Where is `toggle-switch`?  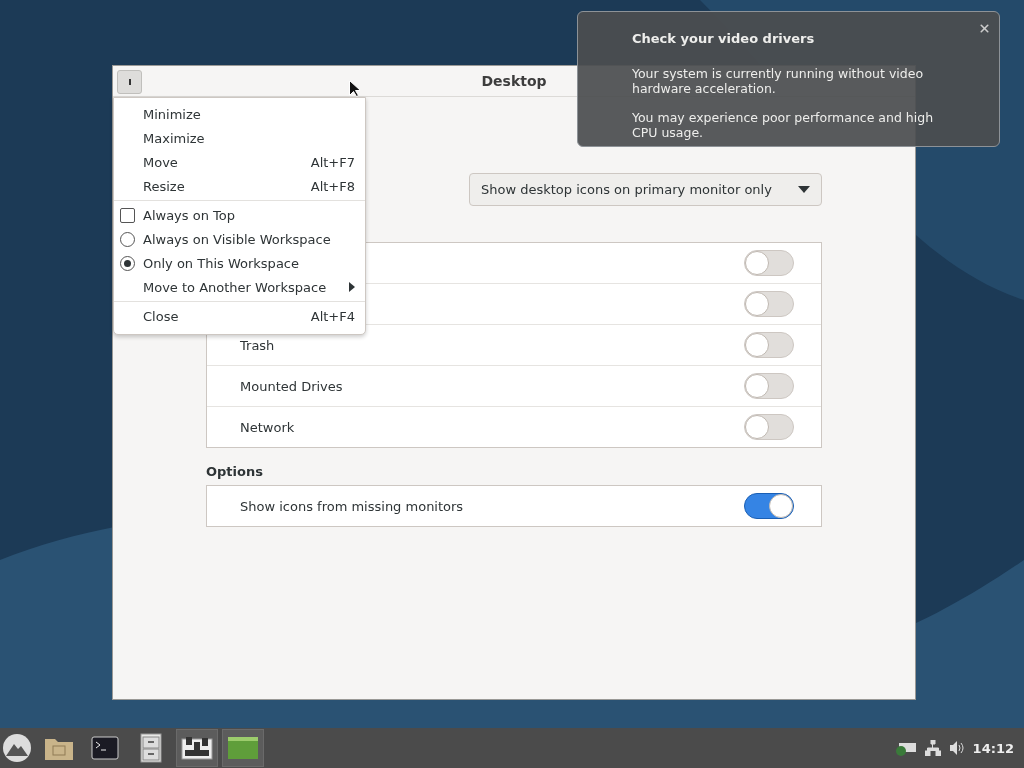 toggle-switch is located at coordinates (769, 506).